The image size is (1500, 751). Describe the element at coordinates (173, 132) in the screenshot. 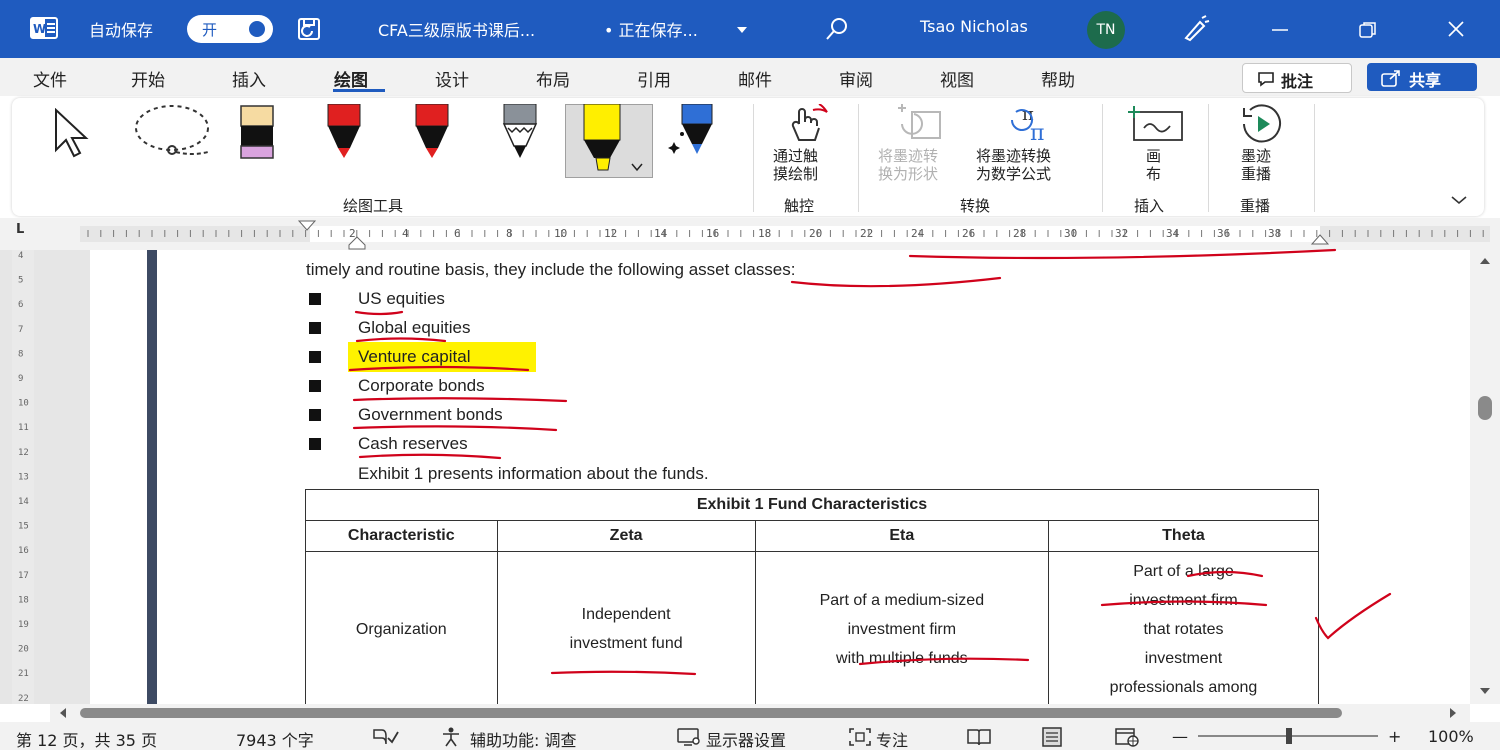

I see `lasso-select-icon` at that location.